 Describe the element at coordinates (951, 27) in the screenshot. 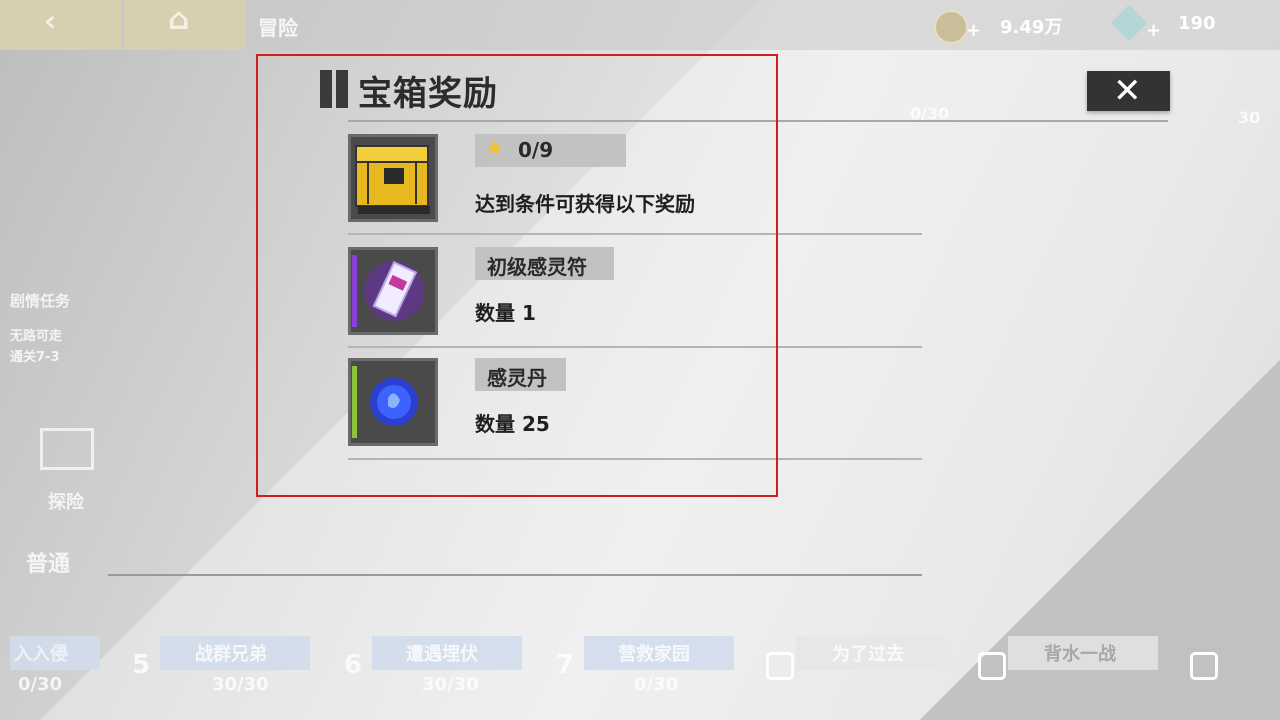

I see `gold-coin-icon` at that location.